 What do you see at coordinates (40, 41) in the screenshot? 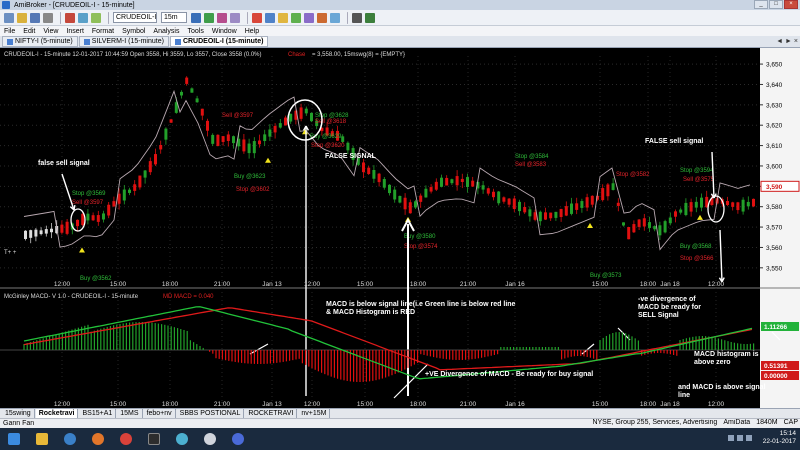
I see `tab-nifty: NIFTY-I (5-minute)` at bounding box center [40, 41].